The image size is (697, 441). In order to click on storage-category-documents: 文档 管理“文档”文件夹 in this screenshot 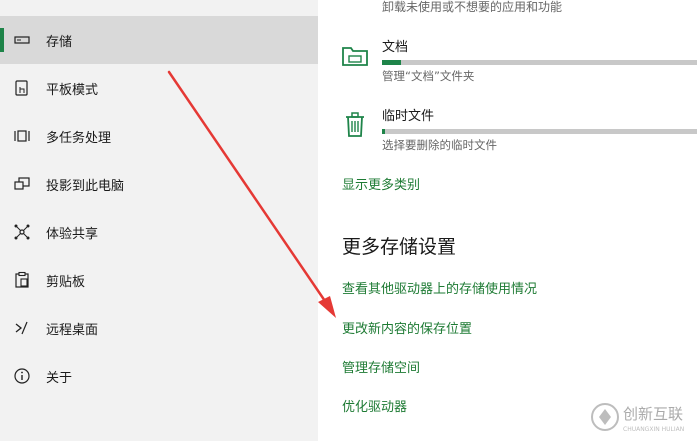, I will do `click(507, 64)`.